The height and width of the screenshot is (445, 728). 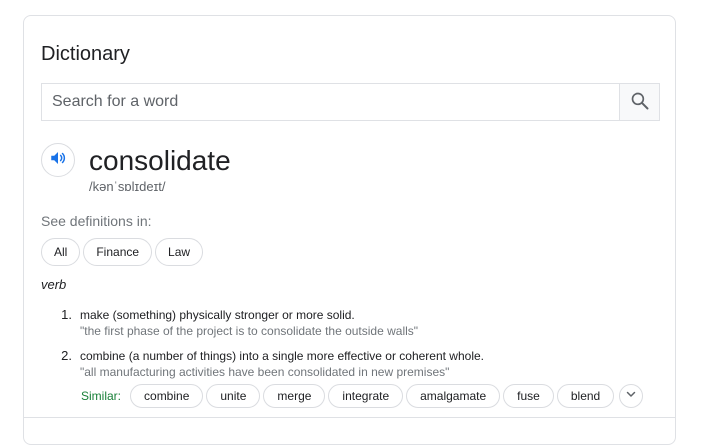 I want to click on search-box, so click(x=350, y=102).